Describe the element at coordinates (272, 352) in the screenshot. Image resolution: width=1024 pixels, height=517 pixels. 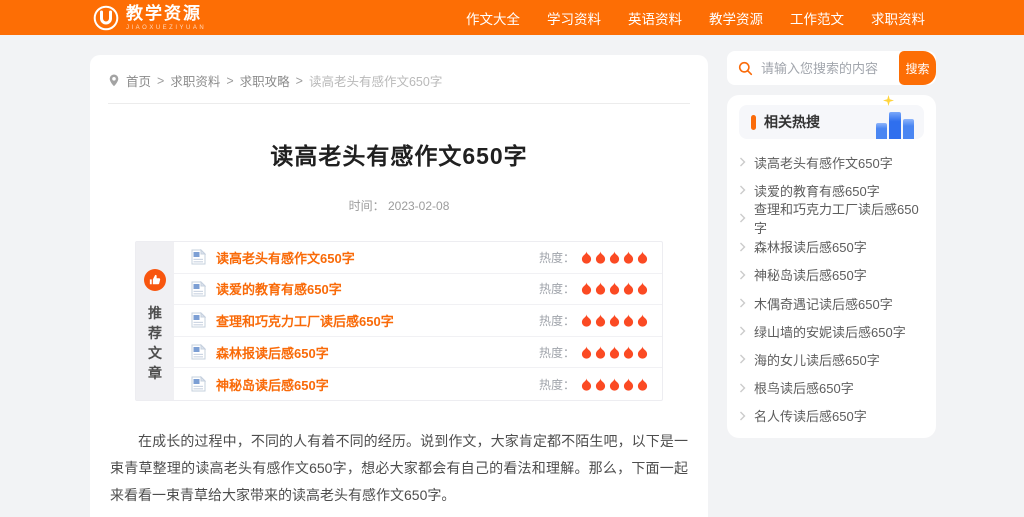
I see `recommend-article-link: 森林报读后感650字` at that location.